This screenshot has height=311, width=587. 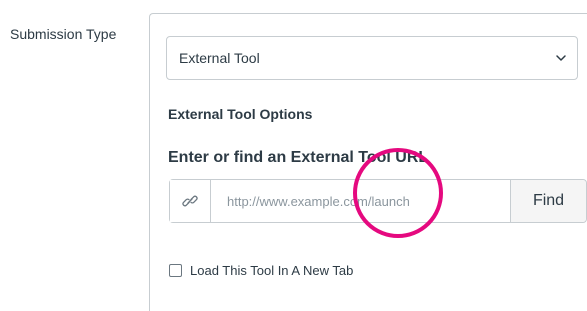 What do you see at coordinates (63, 34) in the screenshot?
I see `submission-type-label: Submission Type` at bounding box center [63, 34].